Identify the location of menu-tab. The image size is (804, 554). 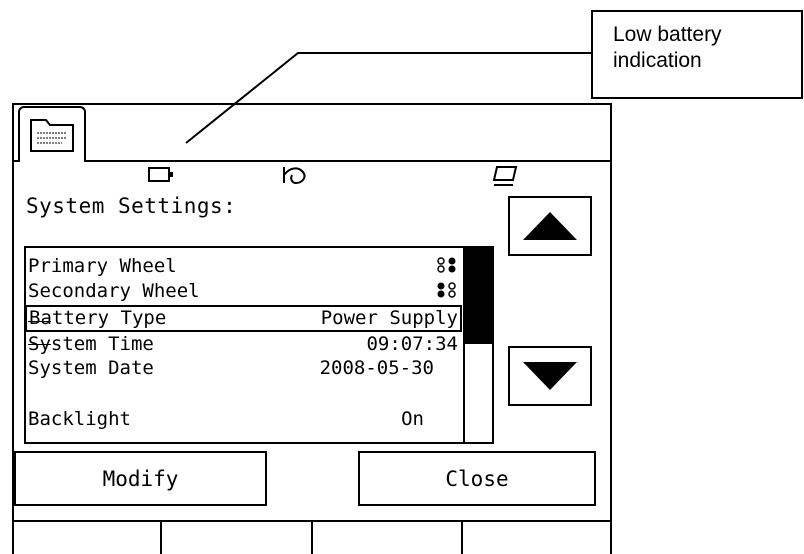
(52, 134).